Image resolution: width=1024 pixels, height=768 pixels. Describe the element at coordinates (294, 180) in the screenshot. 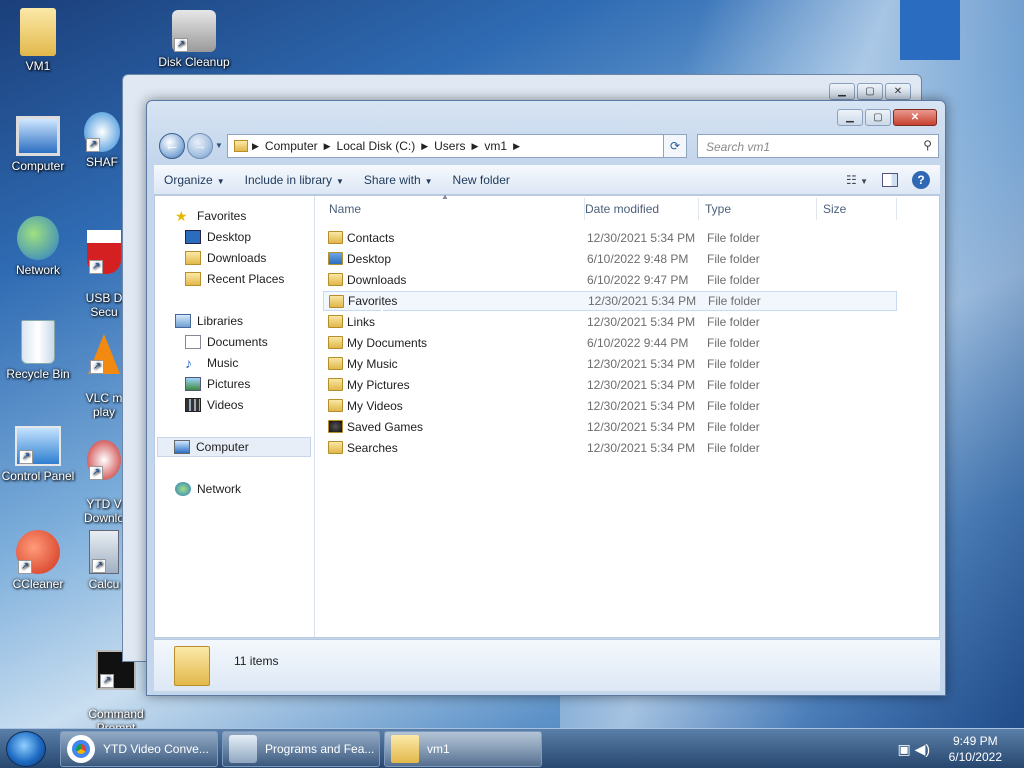

I see `include-in-library-button: Include in library ▼` at that location.